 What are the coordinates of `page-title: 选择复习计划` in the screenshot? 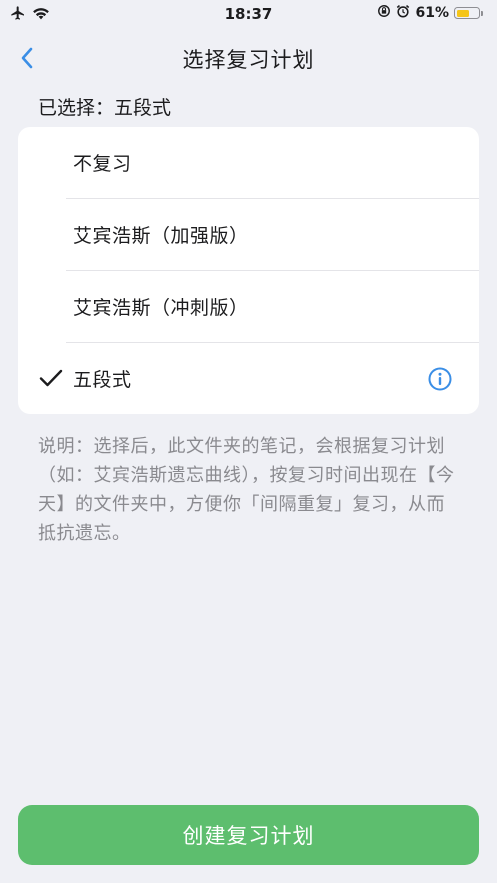 It's located at (248, 60).